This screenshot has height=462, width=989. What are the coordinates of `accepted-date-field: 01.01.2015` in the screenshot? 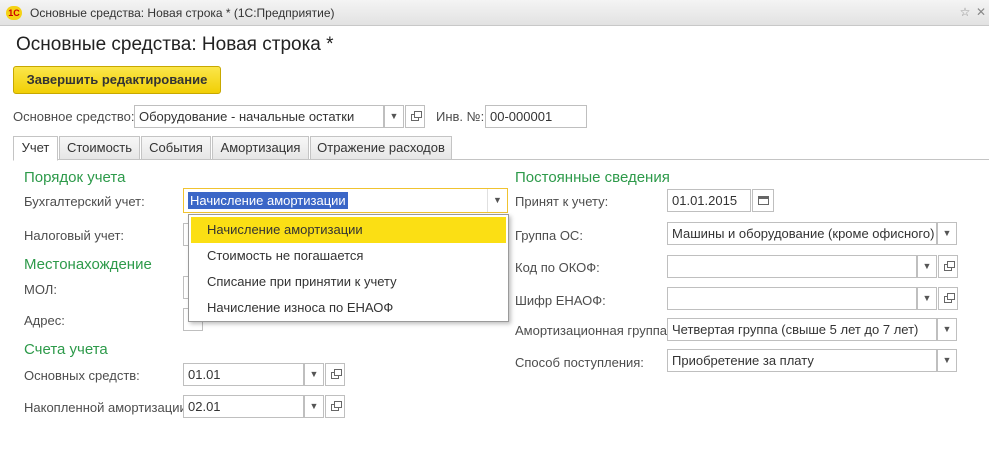 It's located at (709, 200).